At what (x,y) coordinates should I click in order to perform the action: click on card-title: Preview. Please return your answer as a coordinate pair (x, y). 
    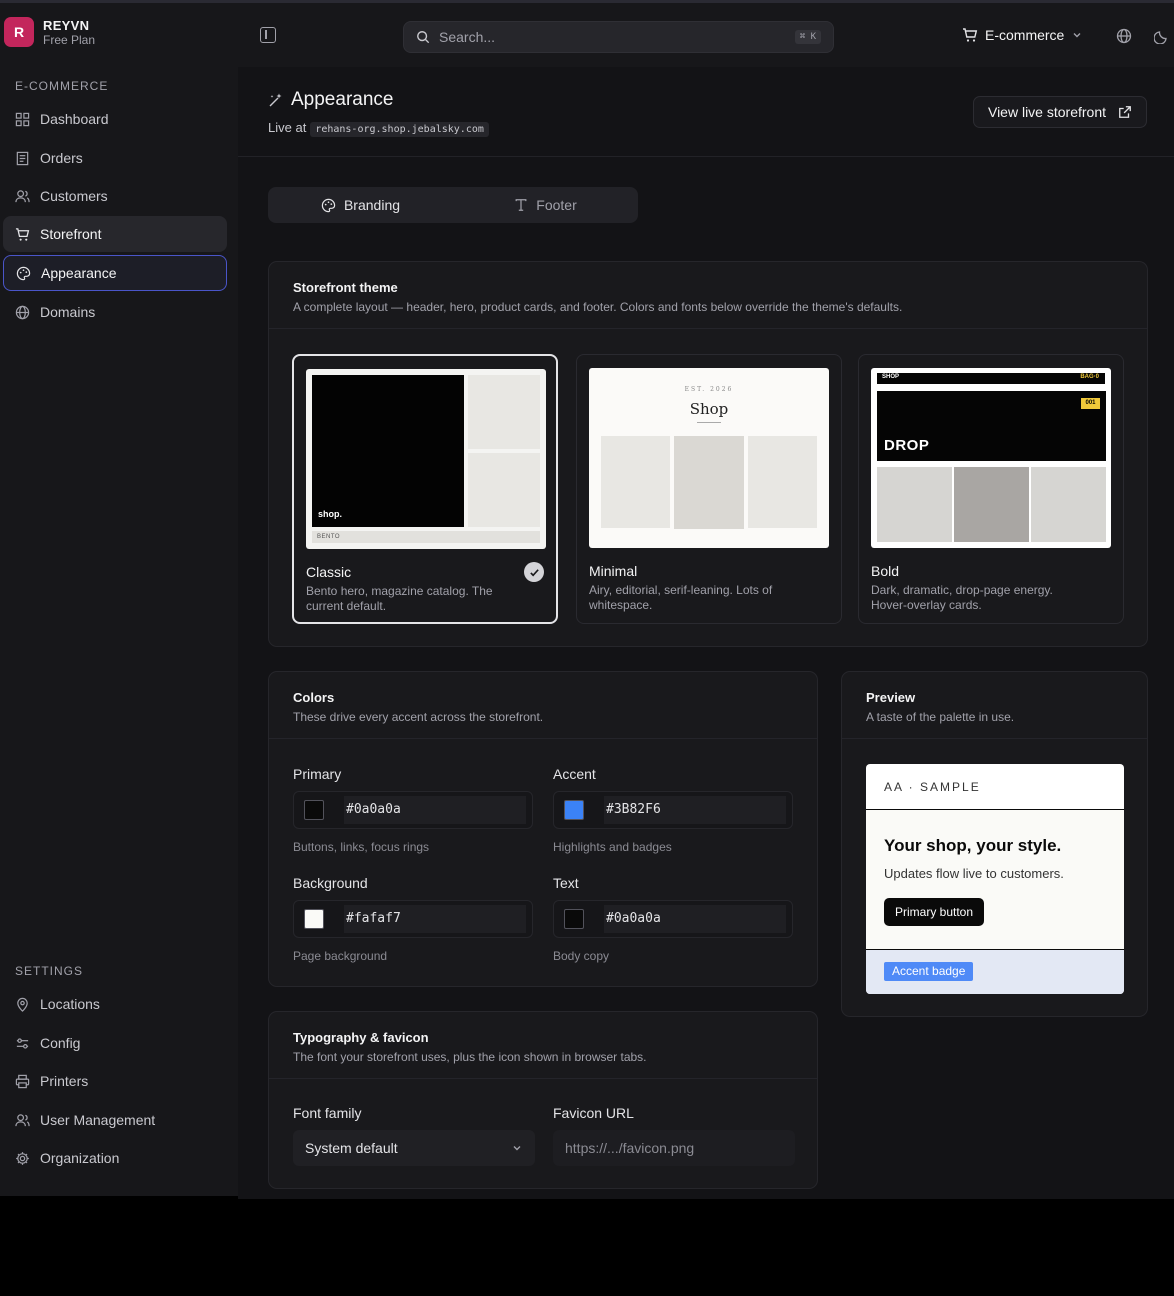
    Looking at the image, I should click on (891, 697).